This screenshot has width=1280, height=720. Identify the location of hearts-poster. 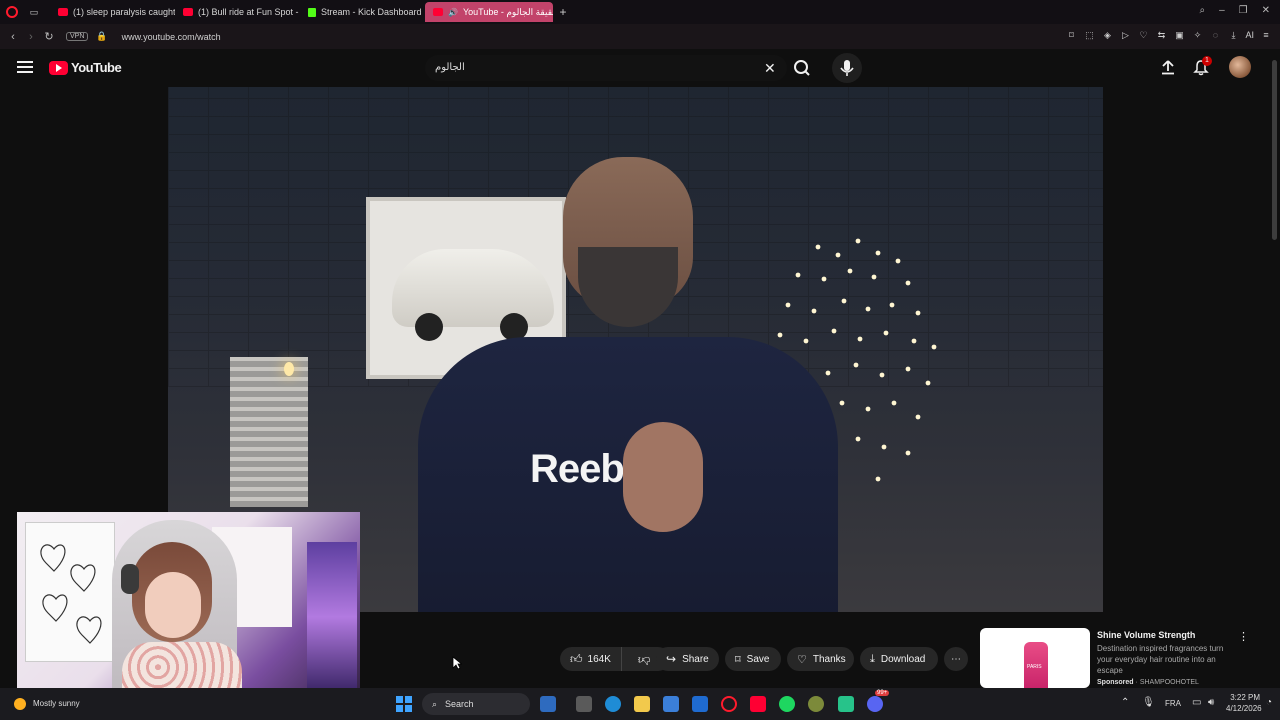
(70, 592).